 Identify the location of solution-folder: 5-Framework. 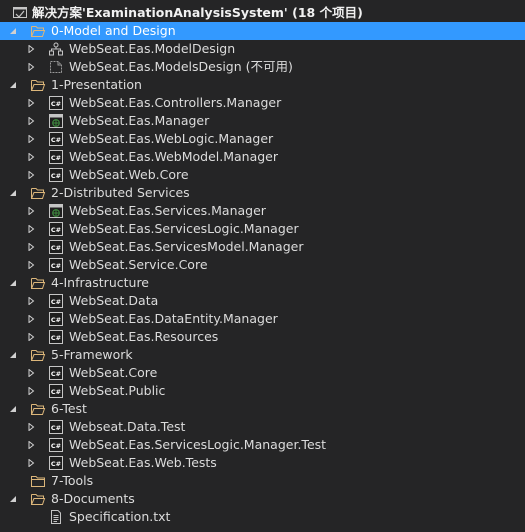
(262, 355).